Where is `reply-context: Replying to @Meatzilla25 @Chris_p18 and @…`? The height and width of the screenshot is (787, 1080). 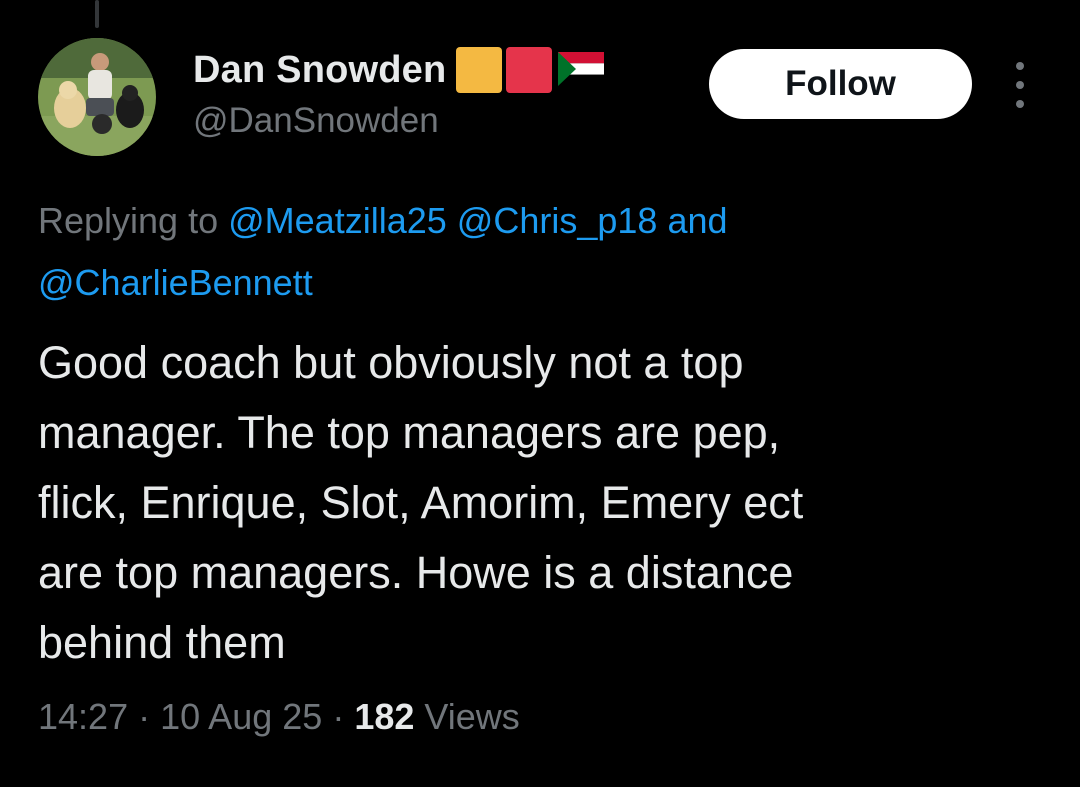
reply-context: Replying to @Meatzilla25 @Chris_p18 and @… is located at coordinates (538, 252).